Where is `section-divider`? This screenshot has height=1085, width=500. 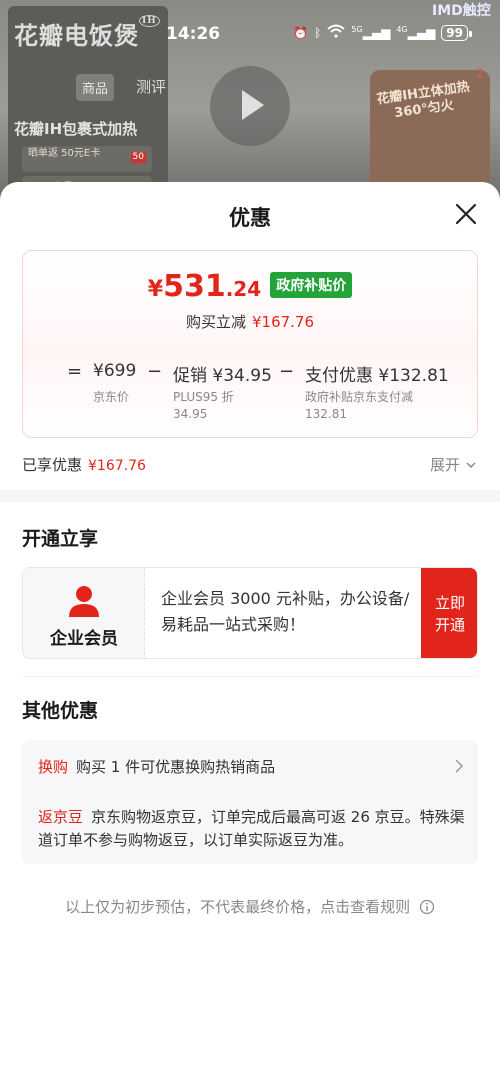 section-divider is located at coordinates (250, 496).